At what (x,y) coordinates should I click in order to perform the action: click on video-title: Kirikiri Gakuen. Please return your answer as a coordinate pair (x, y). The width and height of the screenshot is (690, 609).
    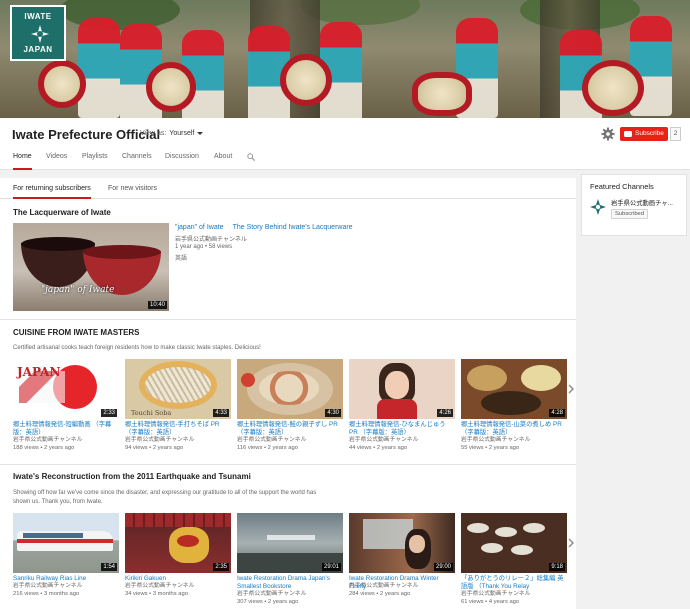
    Looking at the image, I should click on (178, 579).